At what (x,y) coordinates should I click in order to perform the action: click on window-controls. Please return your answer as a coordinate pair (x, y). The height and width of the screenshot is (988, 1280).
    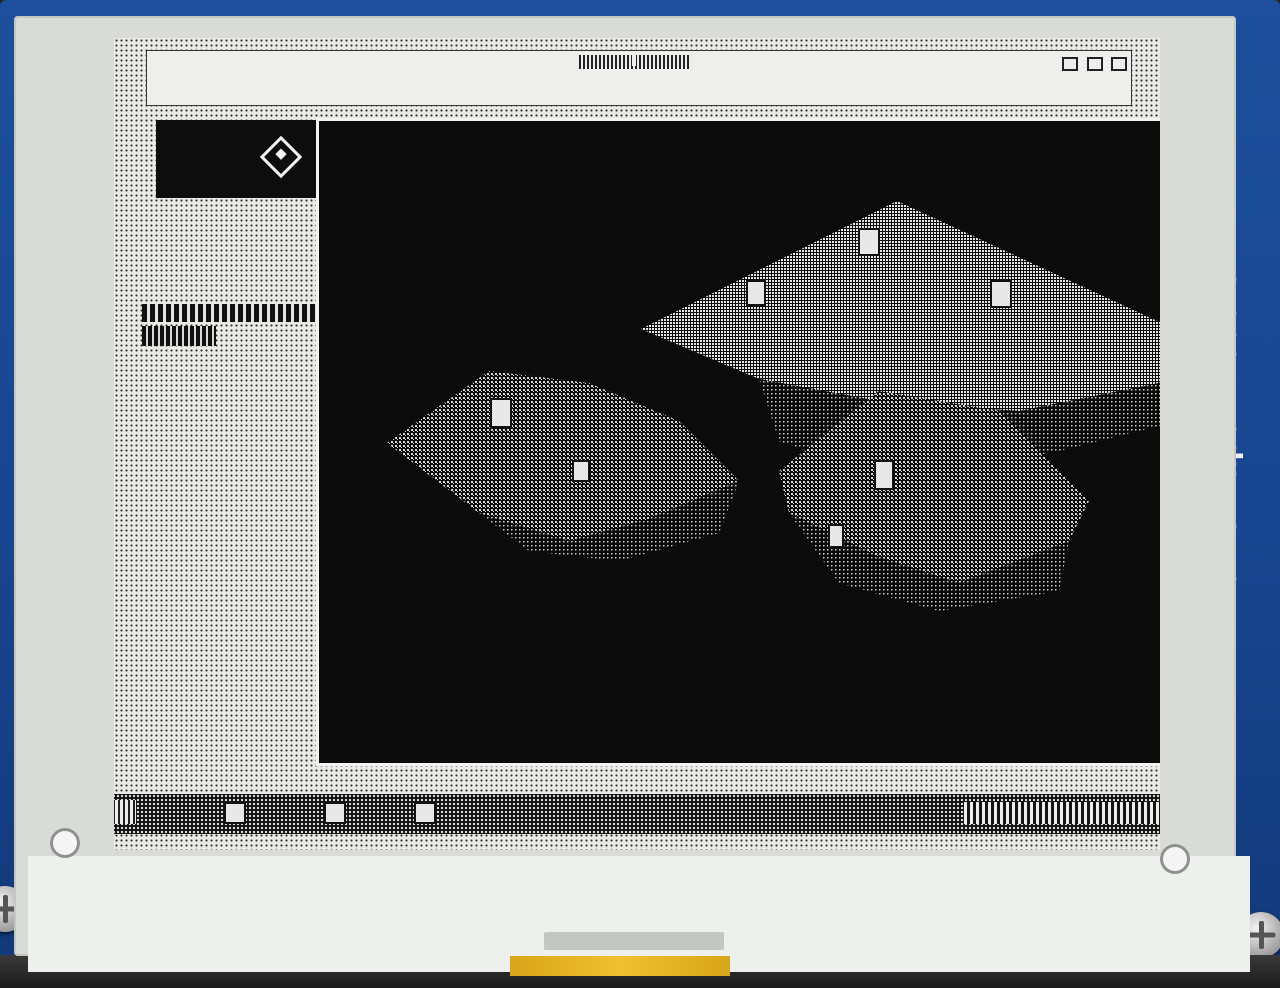
    Looking at the image, I should click on (1092, 64).